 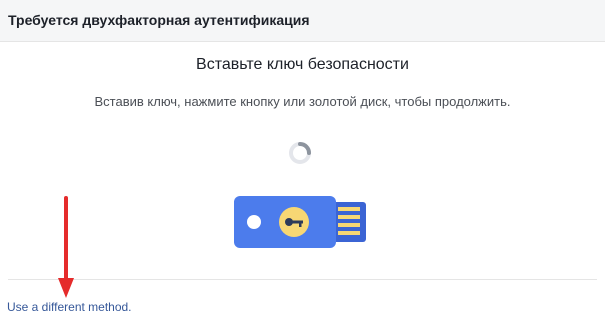 I want to click on loading-spinner-icon, so click(x=300, y=153).